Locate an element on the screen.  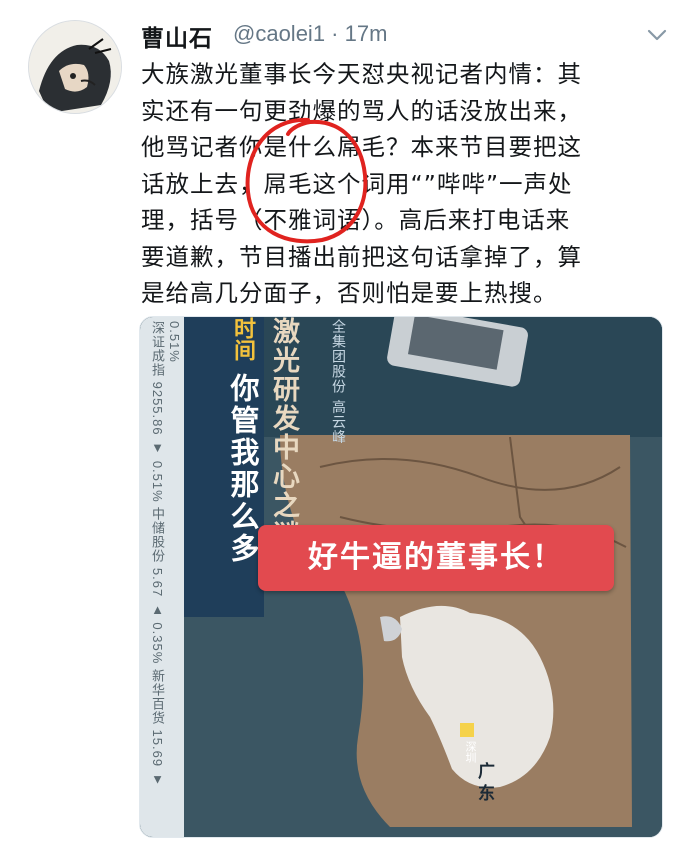
author-name: 曹山石 is located at coordinates (177, 36).